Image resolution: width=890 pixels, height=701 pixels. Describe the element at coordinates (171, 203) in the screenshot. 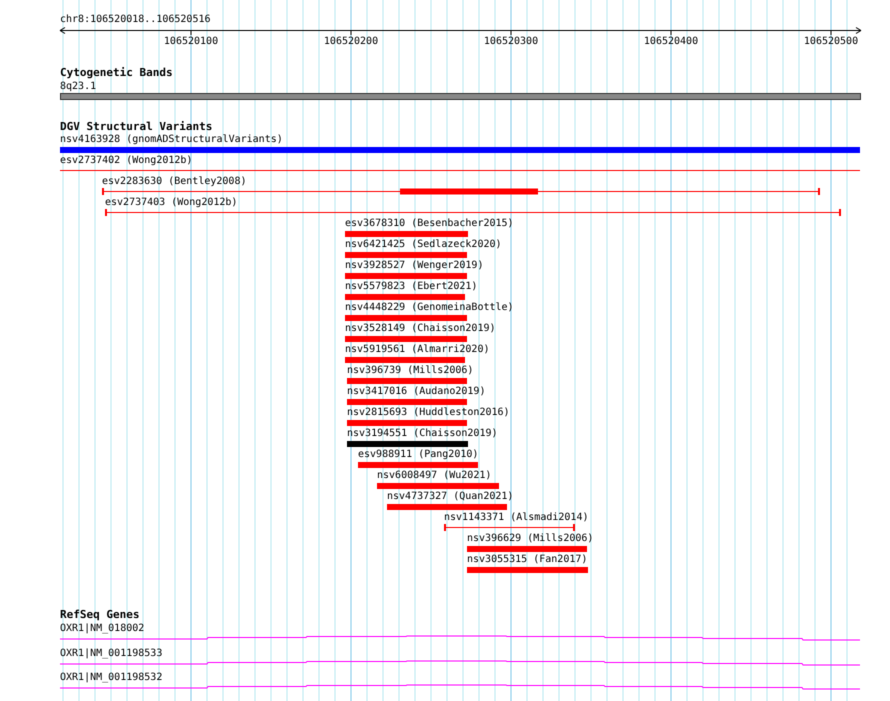

I see `variant-label: esv2737403 (Wong2012b)` at that location.